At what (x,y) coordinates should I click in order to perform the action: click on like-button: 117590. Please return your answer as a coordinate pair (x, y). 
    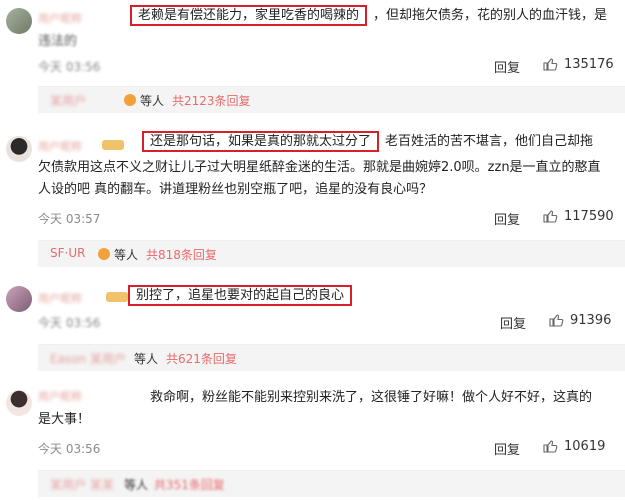
    Looking at the image, I should click on (578, 216).